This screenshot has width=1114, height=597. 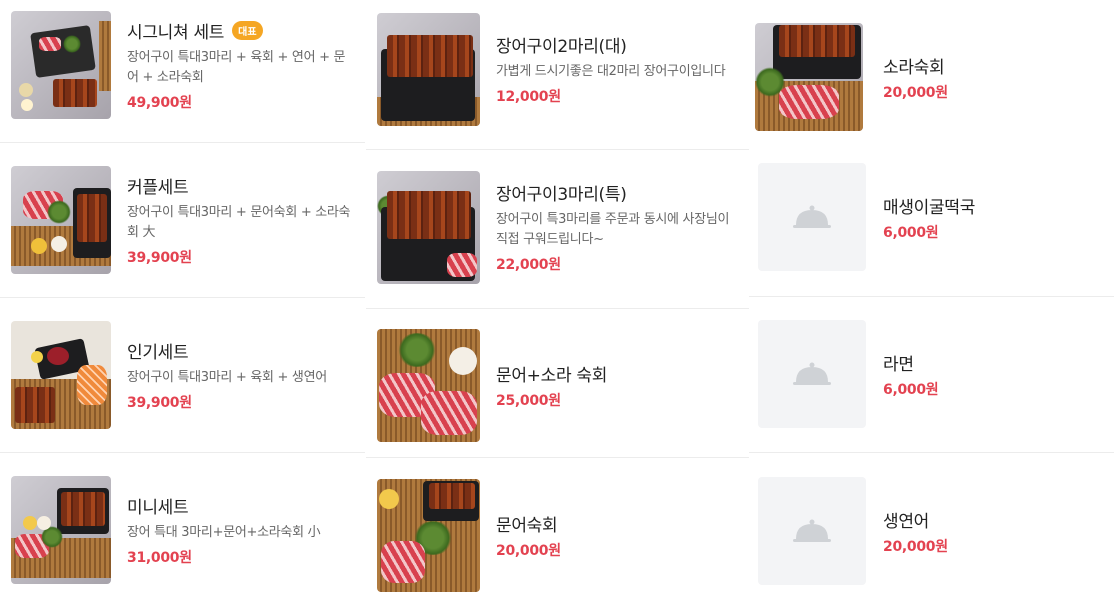 I want to click on menu-item: 미니세트 장어 특대 3마리+문어+소라숙회 小 31,000원, so click(x=182, y=530).